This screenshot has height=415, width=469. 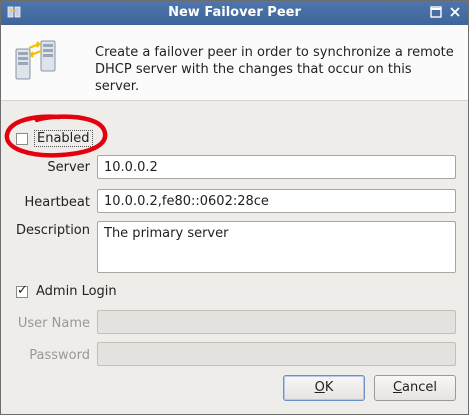 I want to click on server-field: 10.0.0.2, so click(x=276, y=167).